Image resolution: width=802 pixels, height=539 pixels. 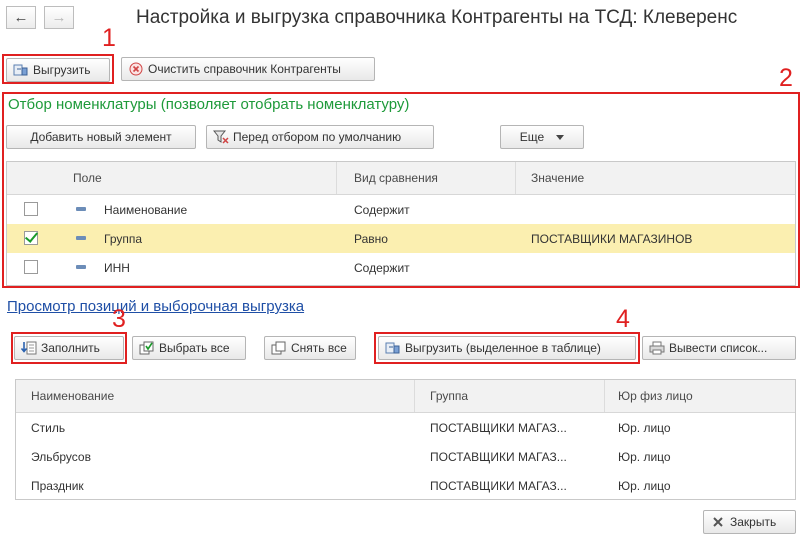 I want to click on filter-table-header: Поле Вид сравнения Значение, so click(x=401, y=178).